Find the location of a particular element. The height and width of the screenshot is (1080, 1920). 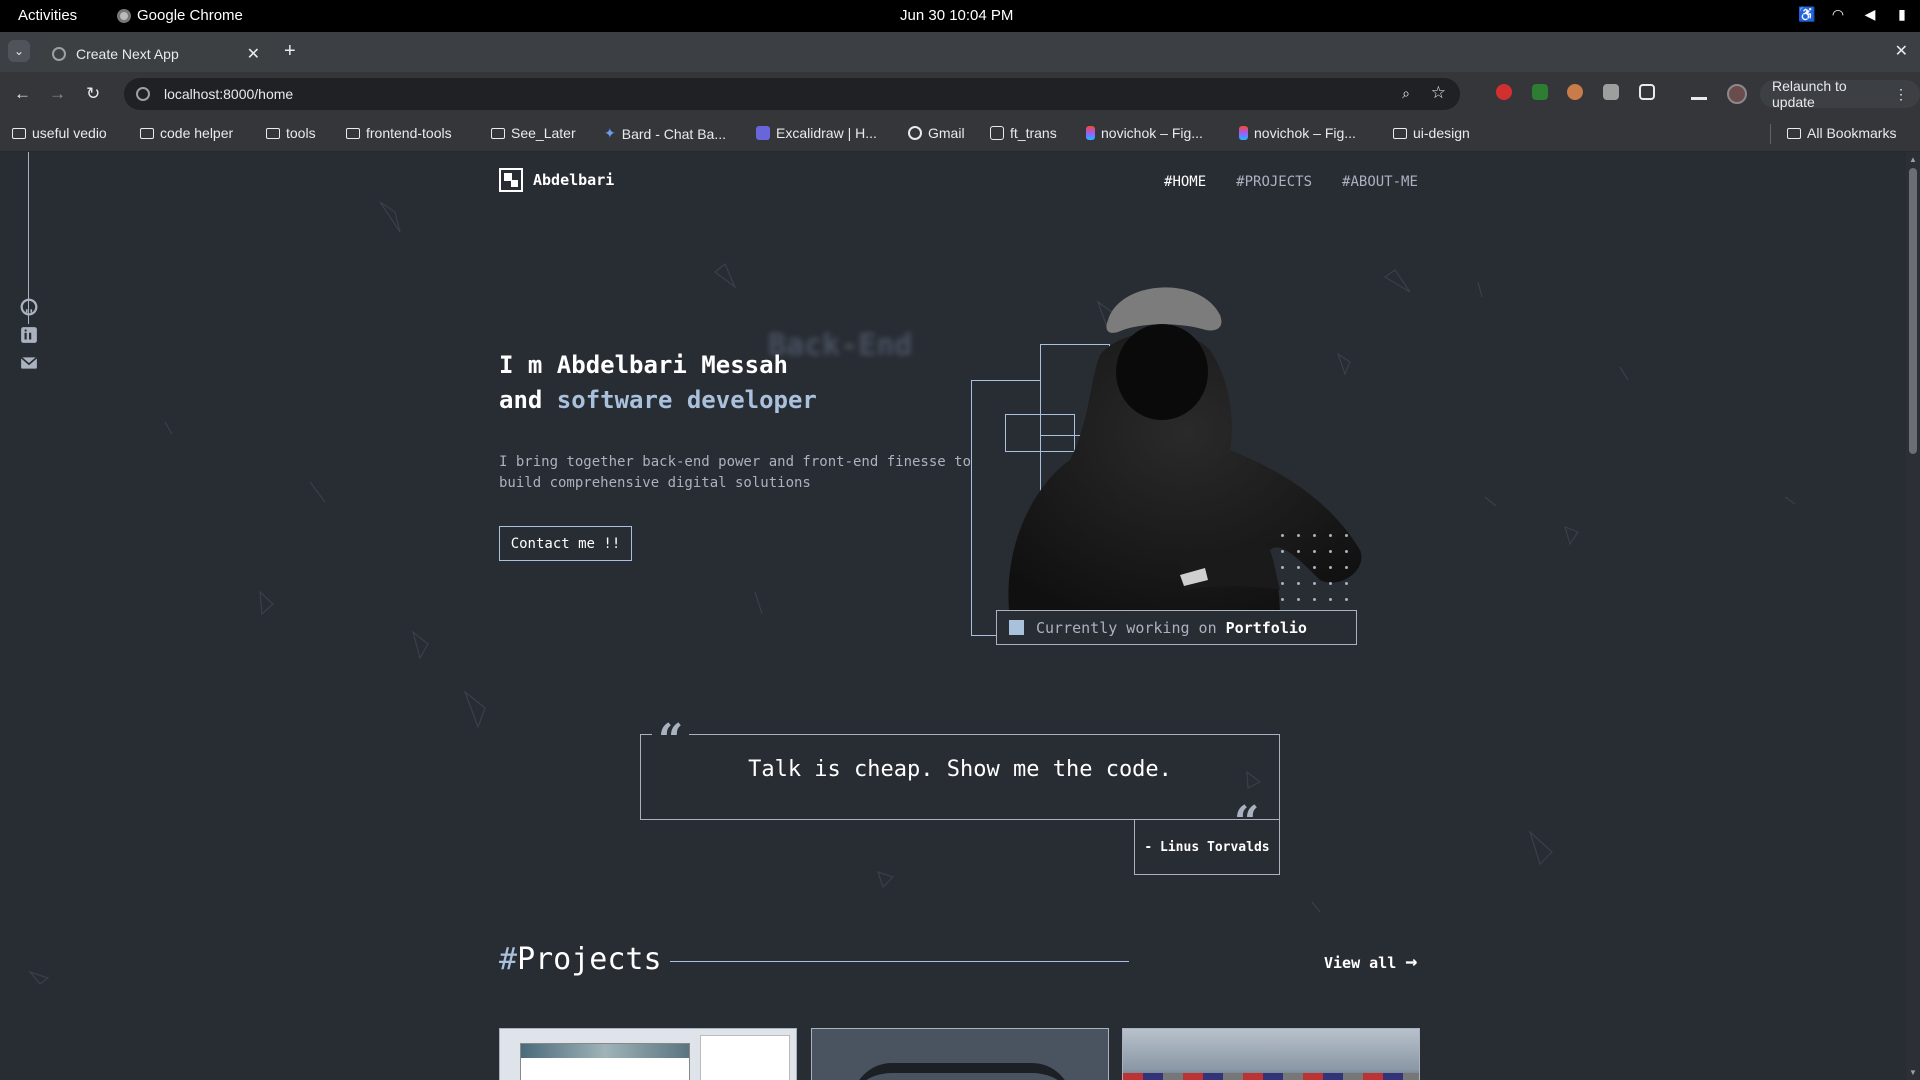

hero-title-accent: software developer is located at coordinates (686, 400).